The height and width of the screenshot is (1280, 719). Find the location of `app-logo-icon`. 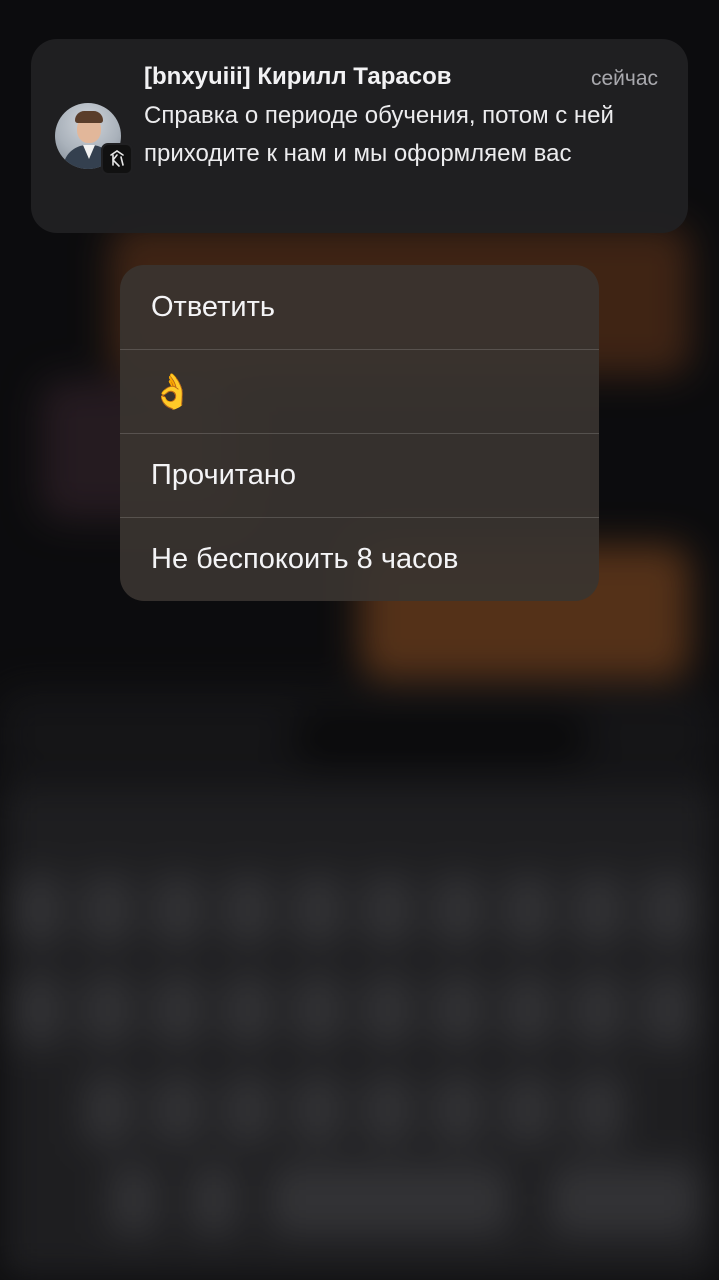

app-logo-icon is located at coordinates (117, 159).